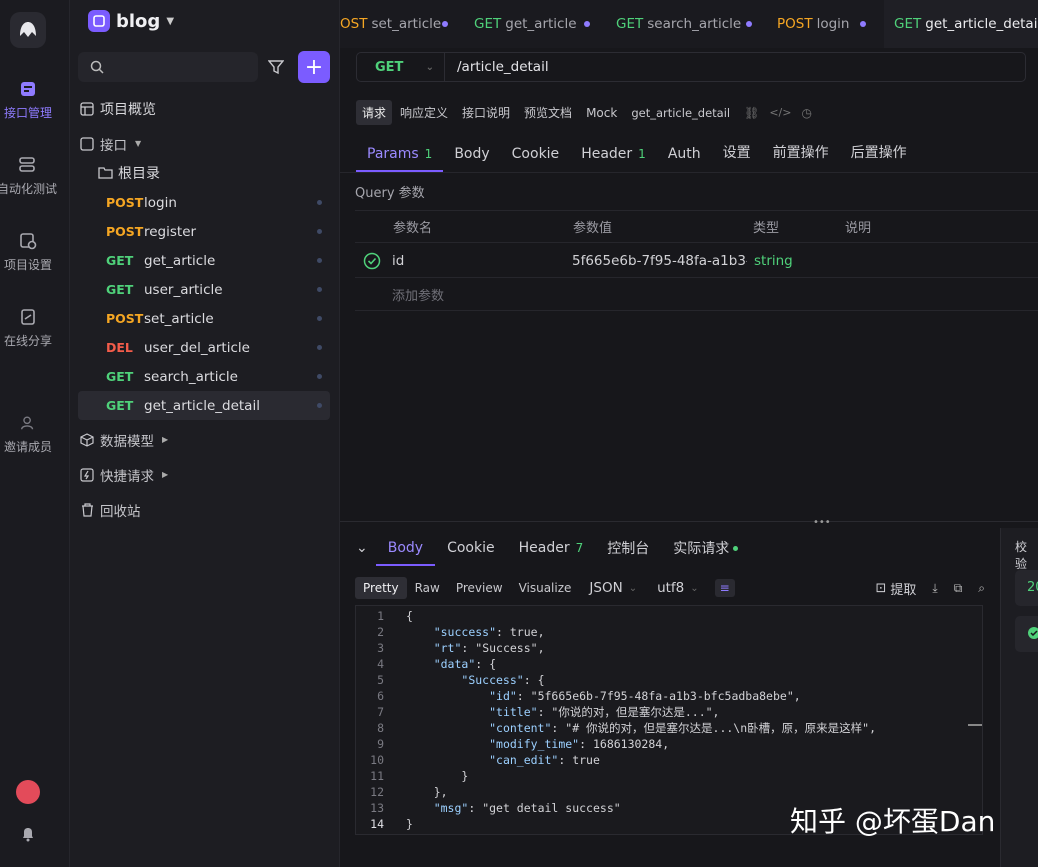 This screenshot has width=1038, height=867. What do you see at coordinates (29, 175) in the screenshot?
I see `rail-item-auto-test: 自动化测试` at bounding box center [29, 175].